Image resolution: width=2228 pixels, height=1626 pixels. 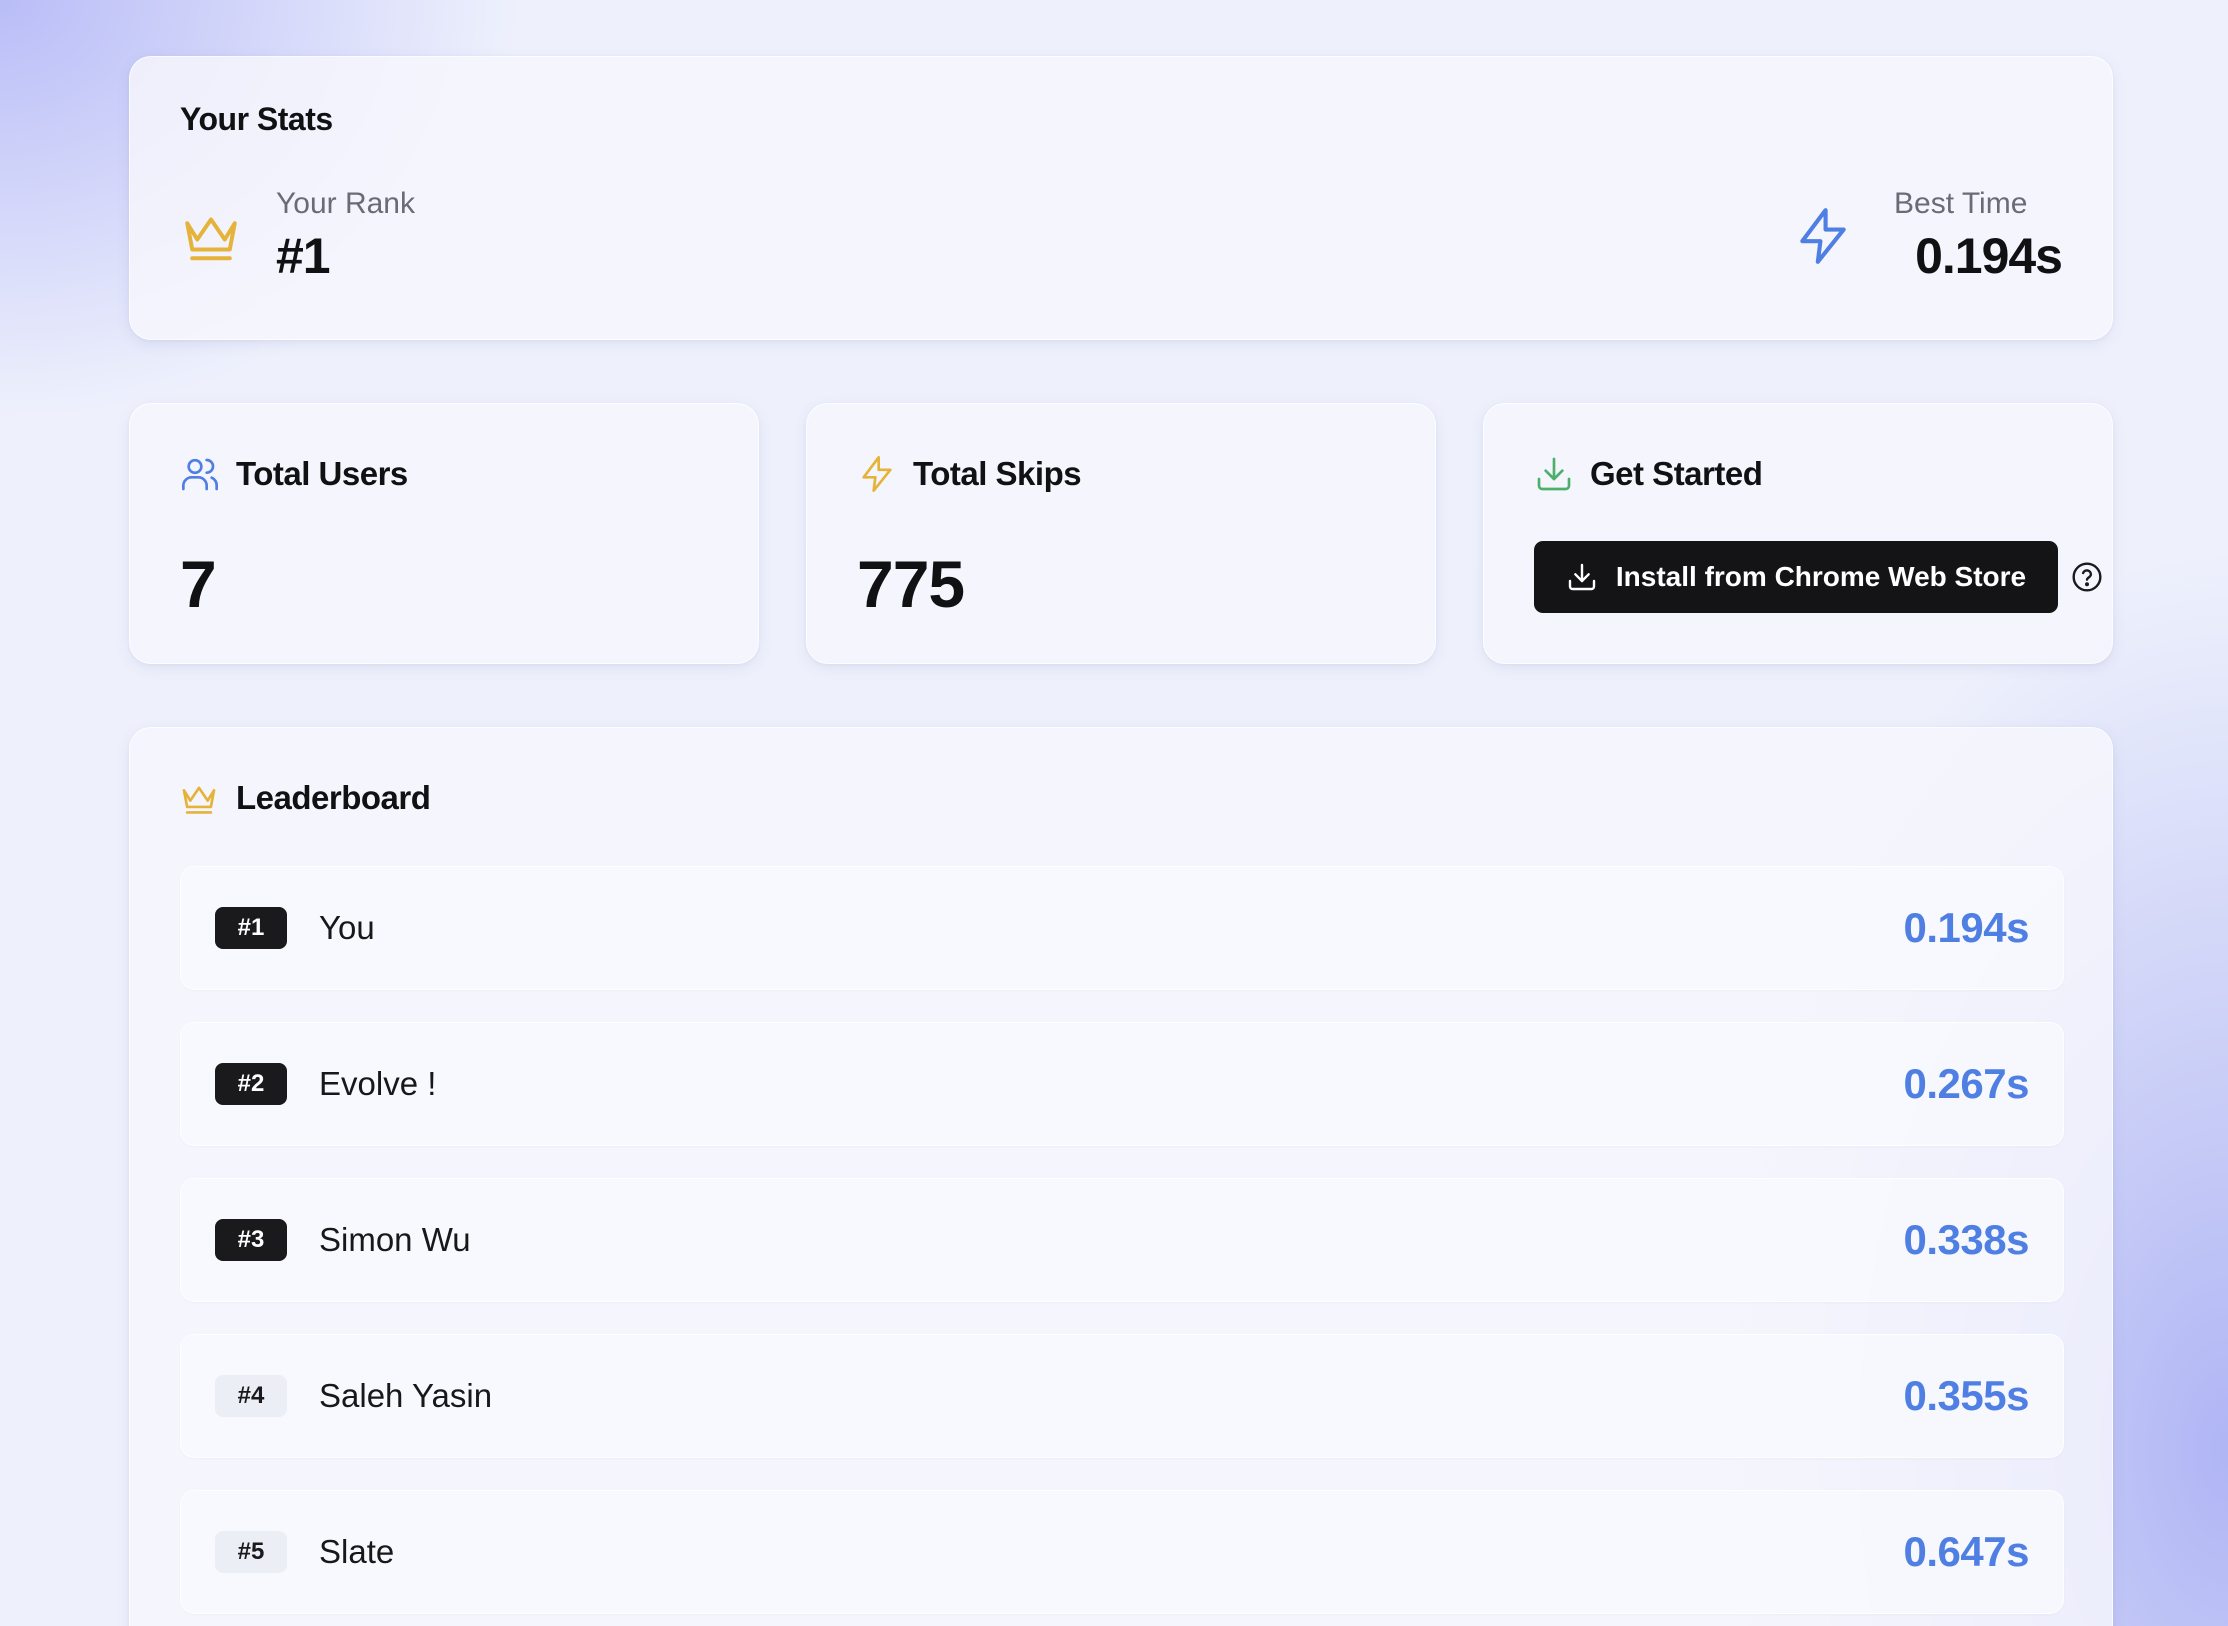 I want to click on total-users-value: 7, so click(x=198, y=584).